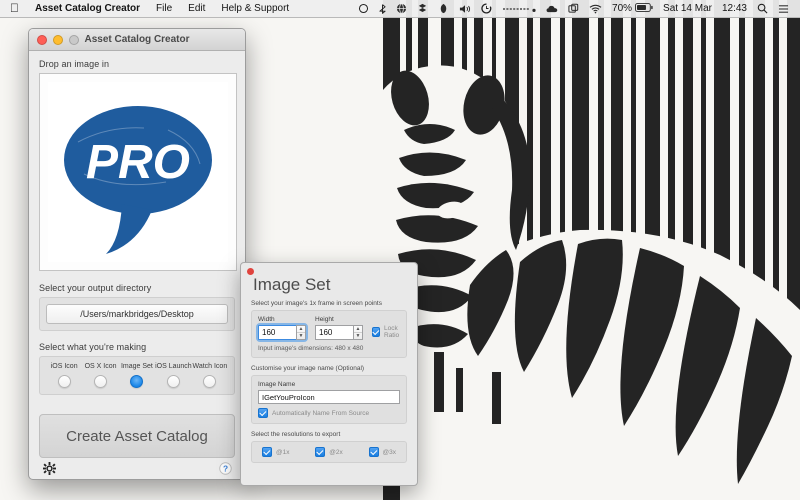 The image size is (800, 500). Describe the element at coordinates (173, 366) in the screenshot. I see `radio-label: iOS Launch` at that location.